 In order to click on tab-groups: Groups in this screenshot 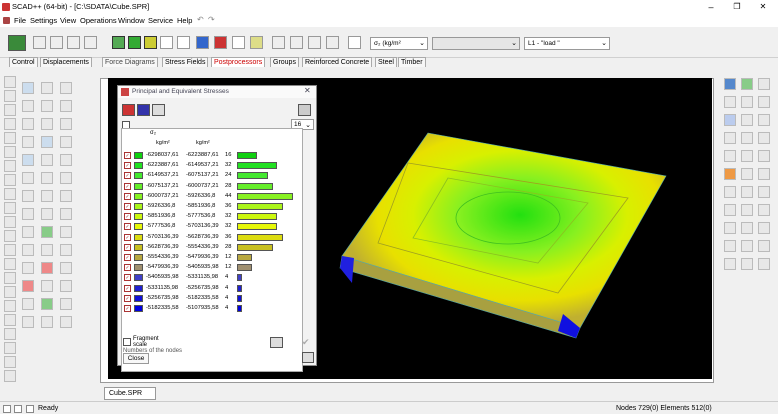, I will do `click(284, 62)`.